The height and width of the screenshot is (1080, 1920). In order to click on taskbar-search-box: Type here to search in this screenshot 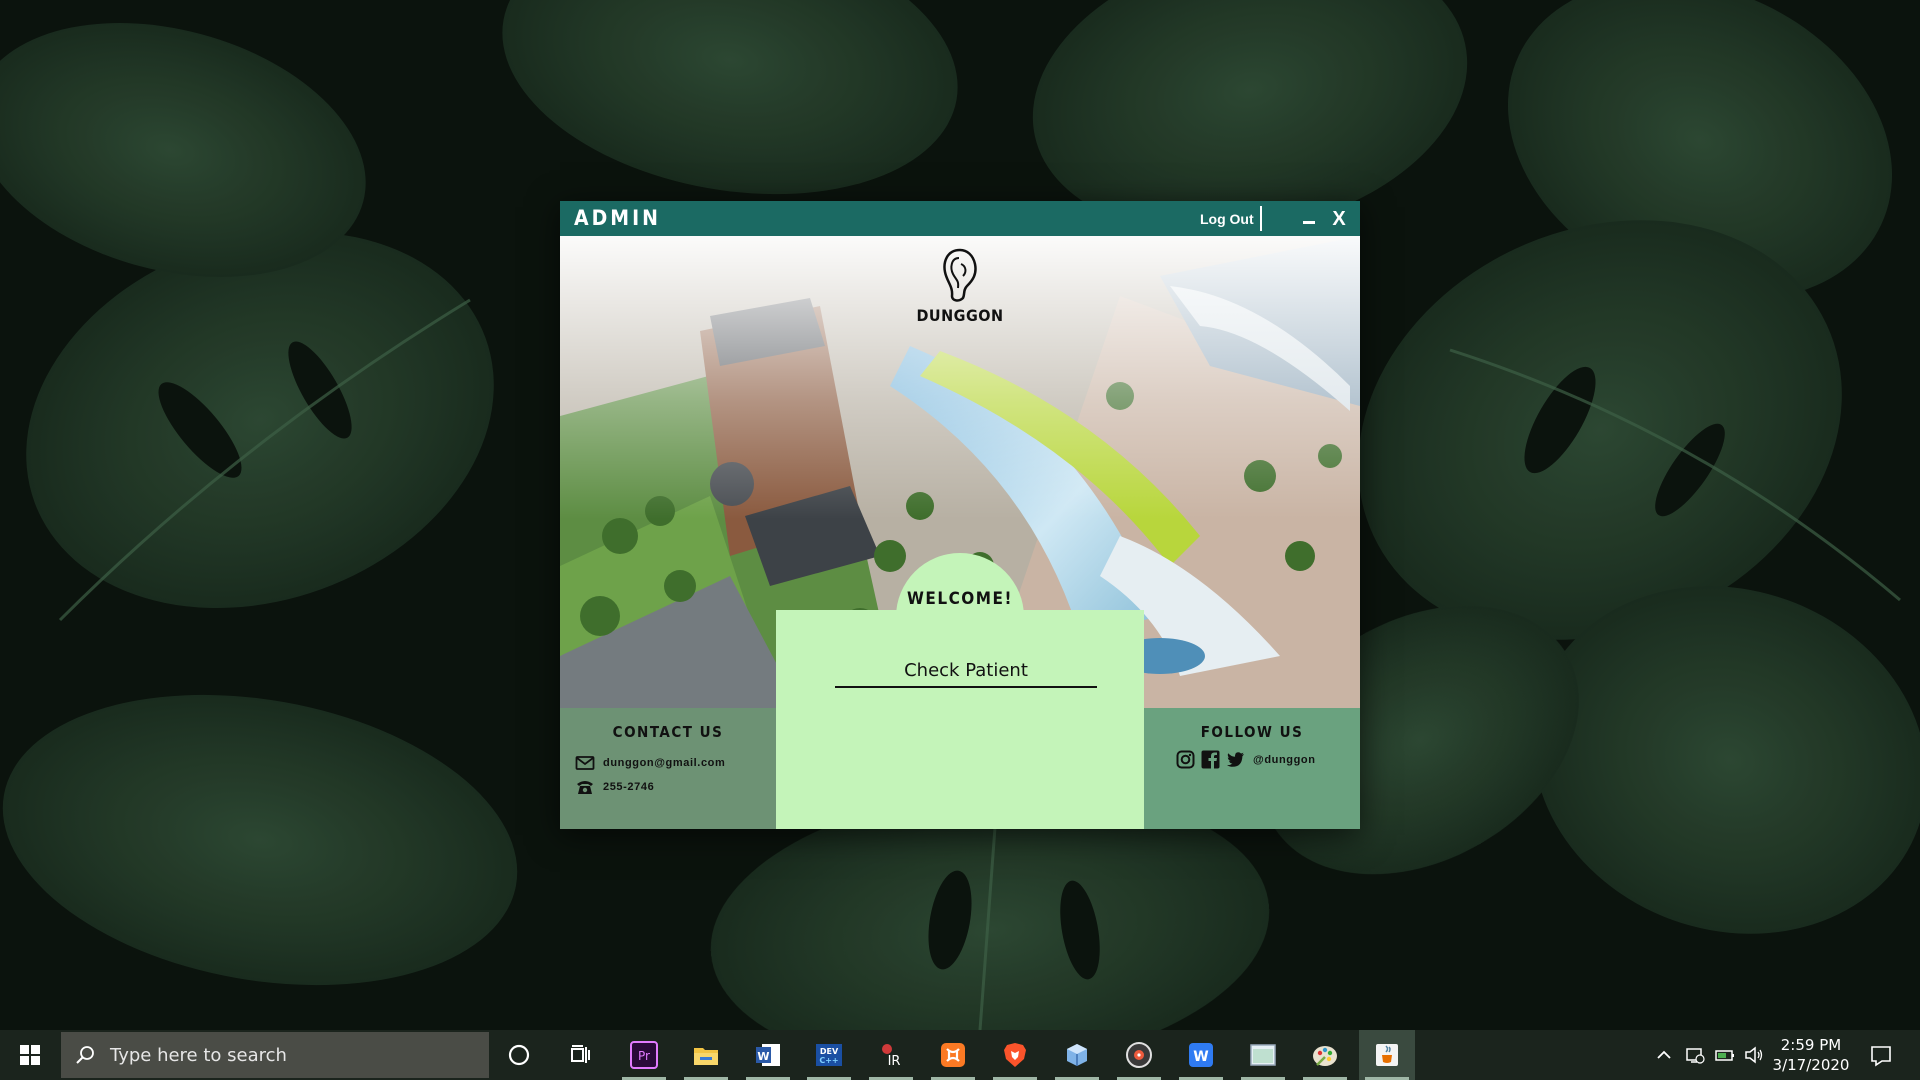, I will do `click(275, 1055)`.